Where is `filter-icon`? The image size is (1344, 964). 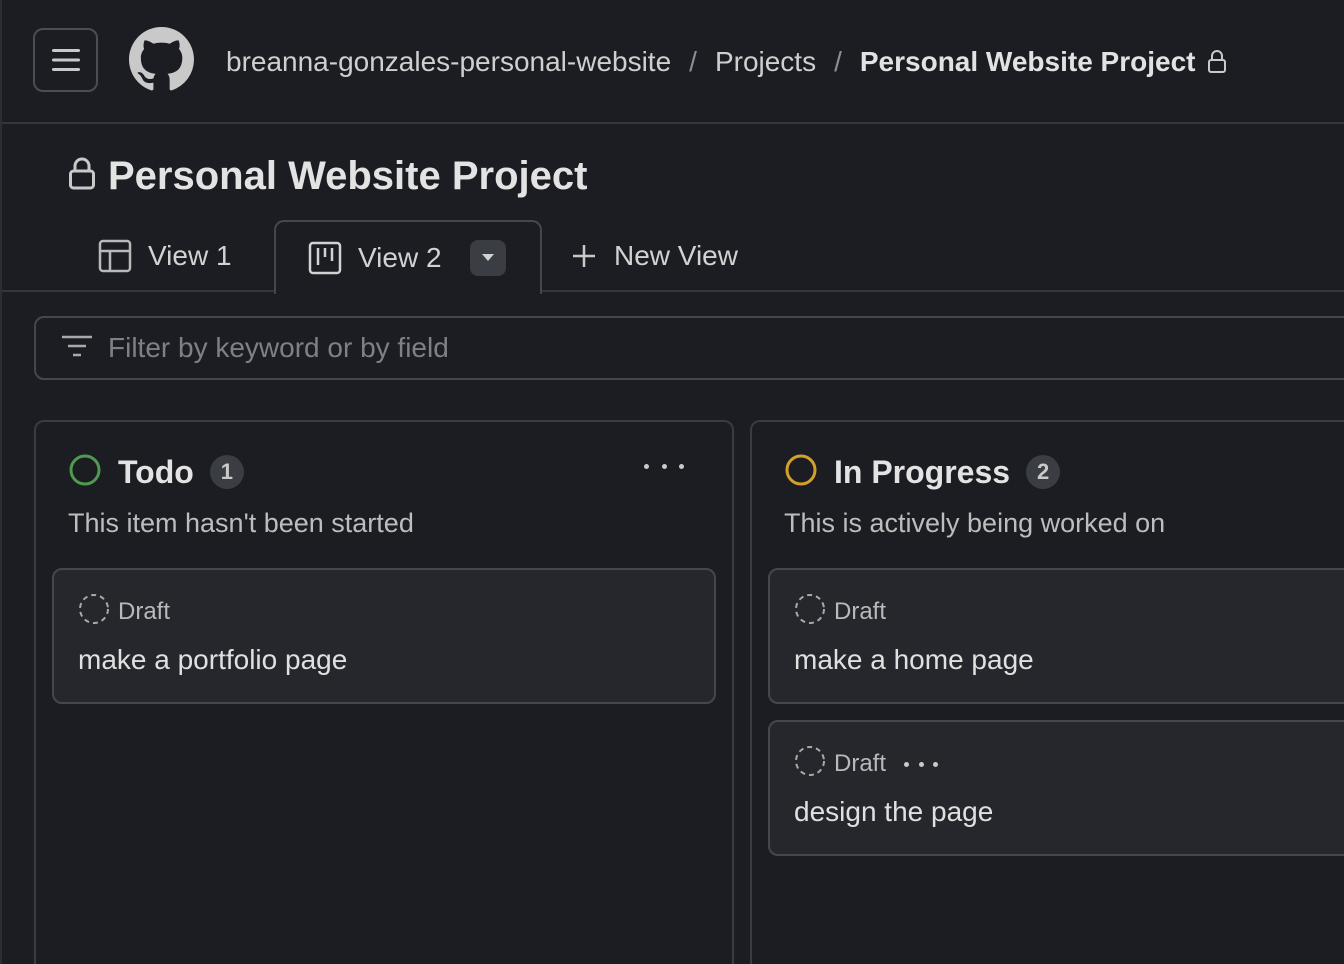
filter-icon is located at coordinates (77, 348).